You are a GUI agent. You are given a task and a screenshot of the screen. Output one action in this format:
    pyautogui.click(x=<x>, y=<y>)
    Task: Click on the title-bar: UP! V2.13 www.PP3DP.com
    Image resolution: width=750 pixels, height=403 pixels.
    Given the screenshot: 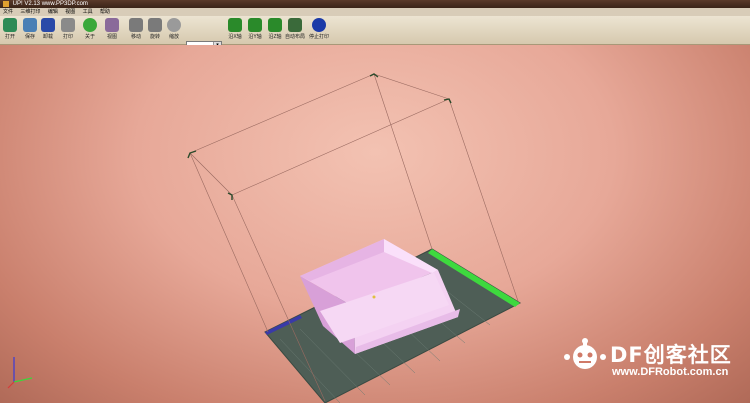 What is the action you would take?
    pyautogui.click(x=375, y=4)
    